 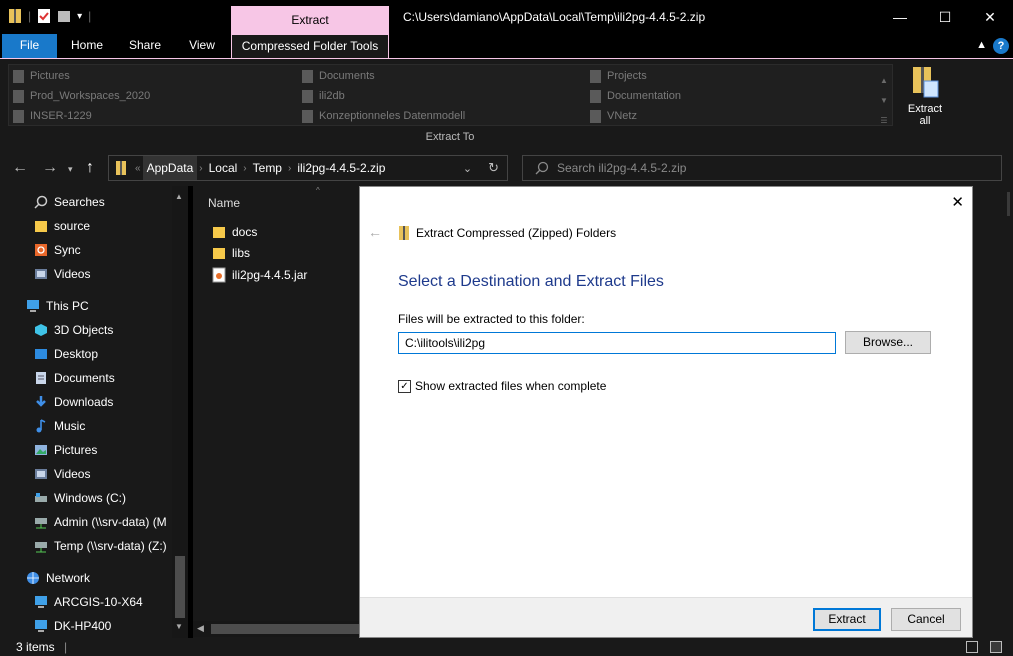 What do you see at coordinates (622, 168) in the screenshot?
I see `search-placeholder: Search ili2pg-4.4.5-2.zip` at bounding box center [622, 168].